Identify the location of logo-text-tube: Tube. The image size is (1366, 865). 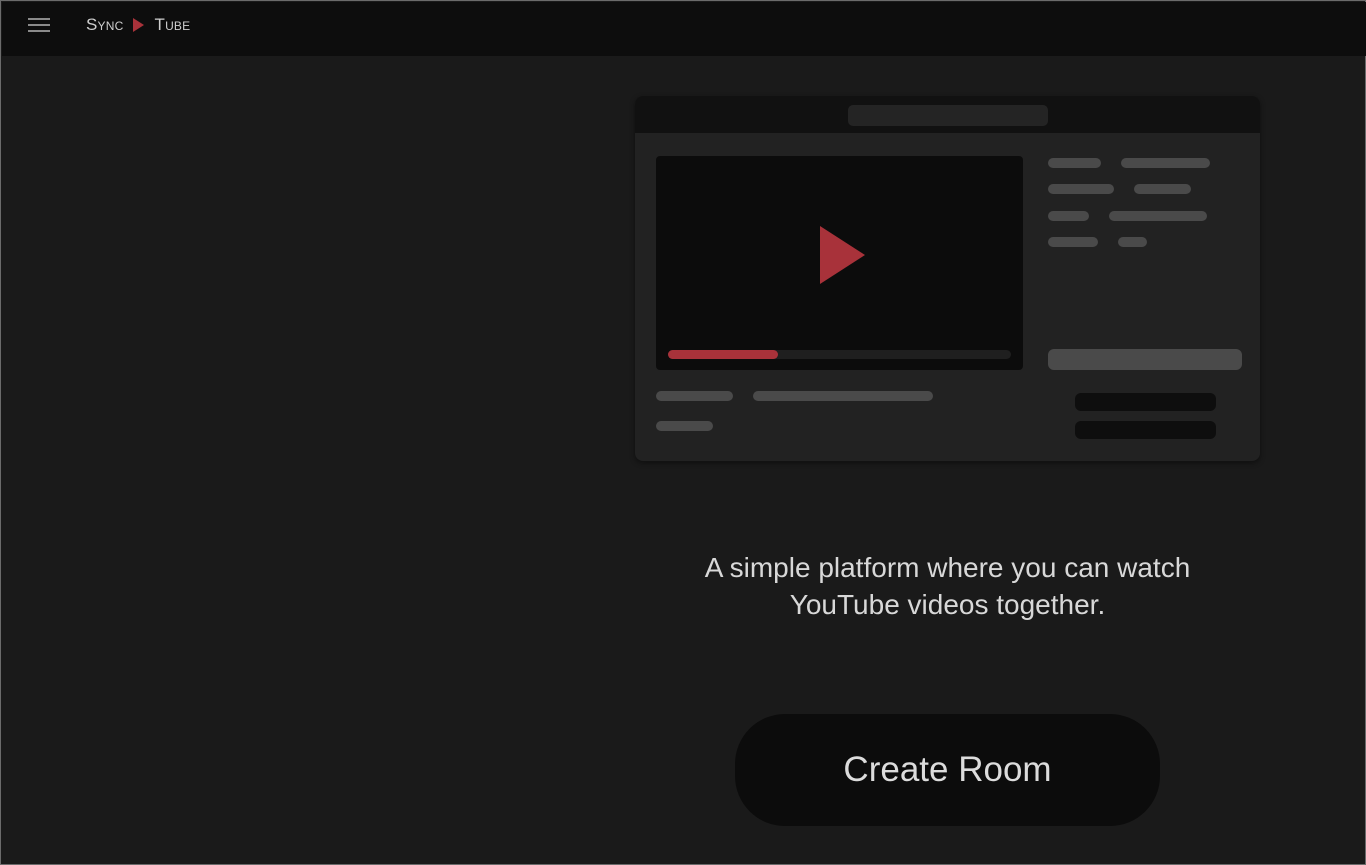
(172, 24).